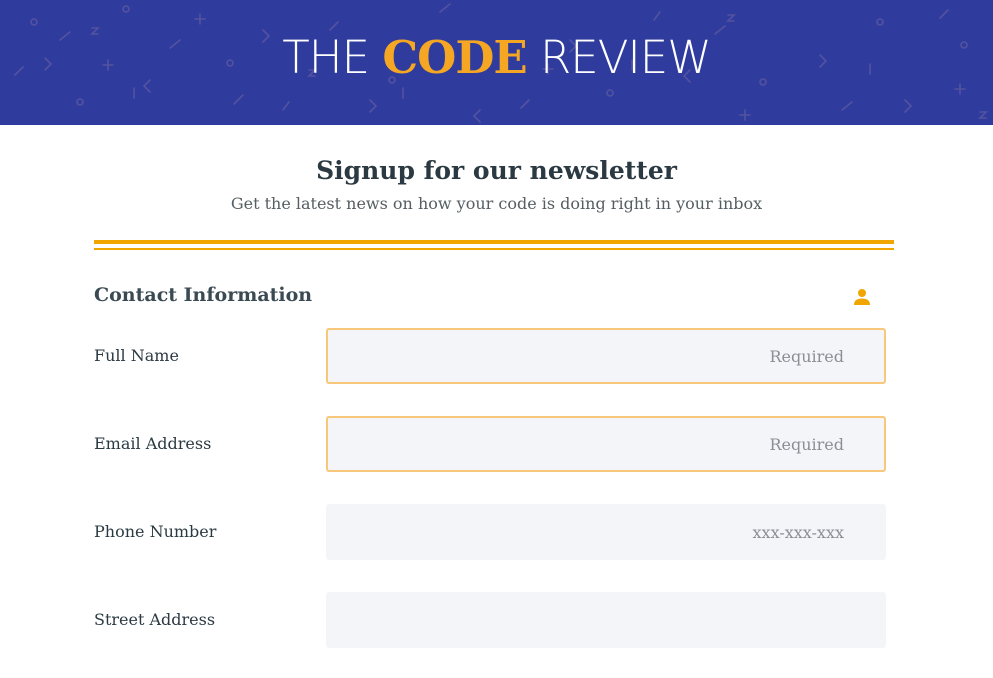  I want to click on street-address-label: Street Address, so click(155, 619).